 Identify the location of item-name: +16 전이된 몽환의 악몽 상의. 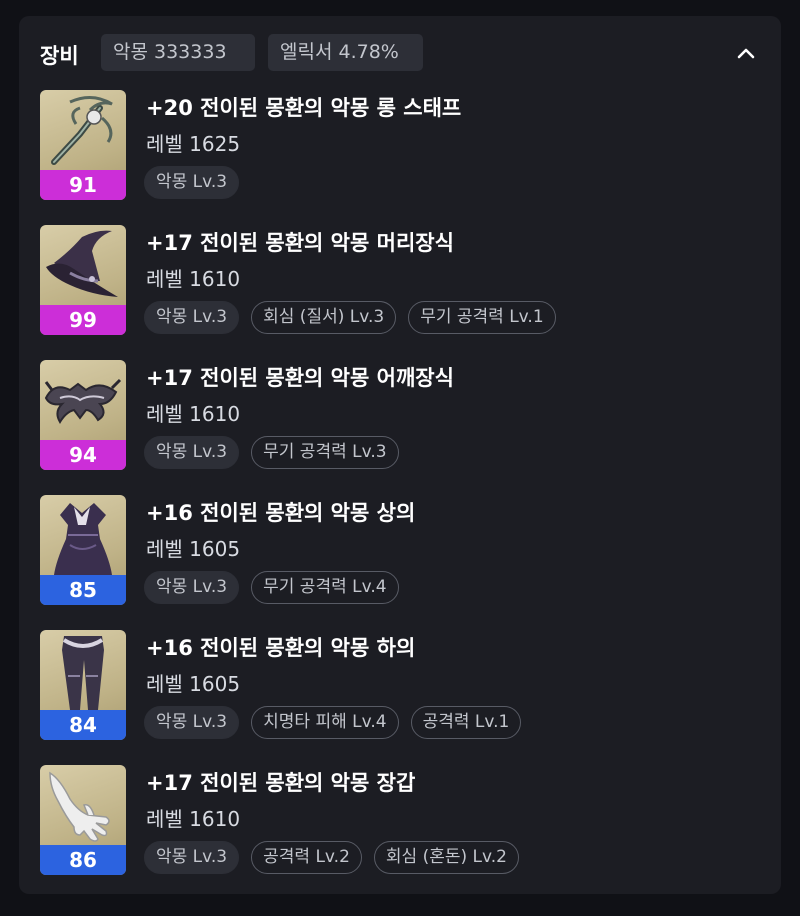
(281, 513).